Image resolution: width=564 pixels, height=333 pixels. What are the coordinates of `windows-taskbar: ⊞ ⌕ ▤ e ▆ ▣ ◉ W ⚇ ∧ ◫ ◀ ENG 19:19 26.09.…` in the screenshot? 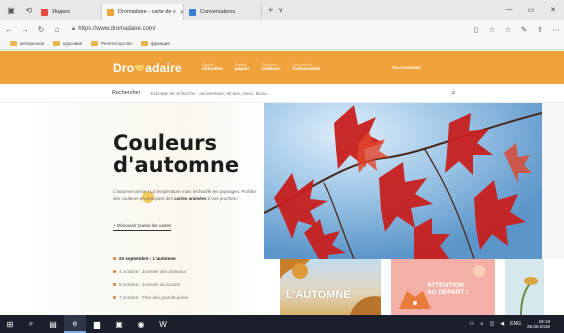 It's located at (282, 324).